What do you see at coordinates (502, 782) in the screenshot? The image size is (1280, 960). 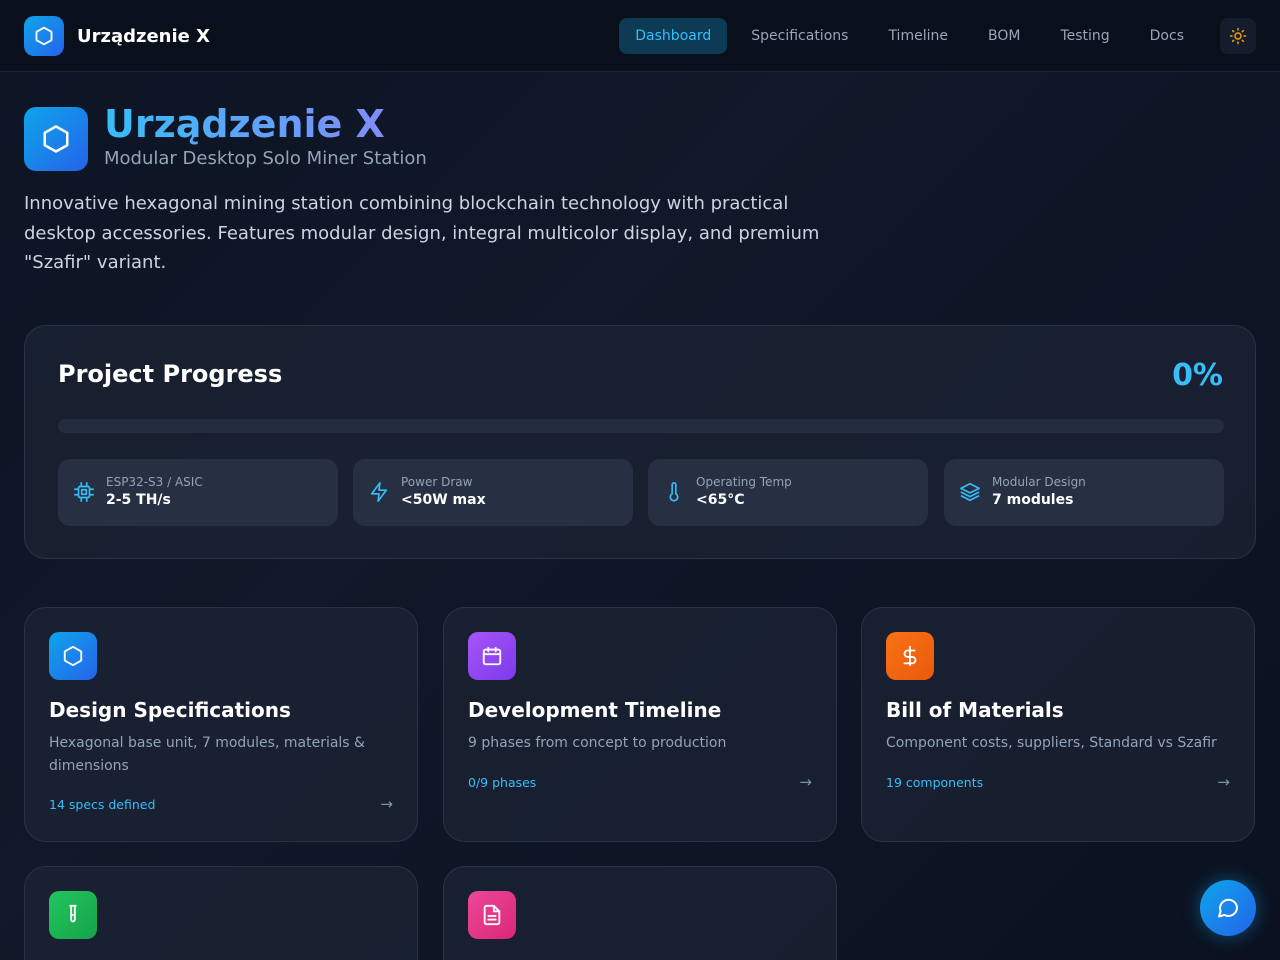 I see `card-meta: 0/9 phases` at bounding box center [502, 782].